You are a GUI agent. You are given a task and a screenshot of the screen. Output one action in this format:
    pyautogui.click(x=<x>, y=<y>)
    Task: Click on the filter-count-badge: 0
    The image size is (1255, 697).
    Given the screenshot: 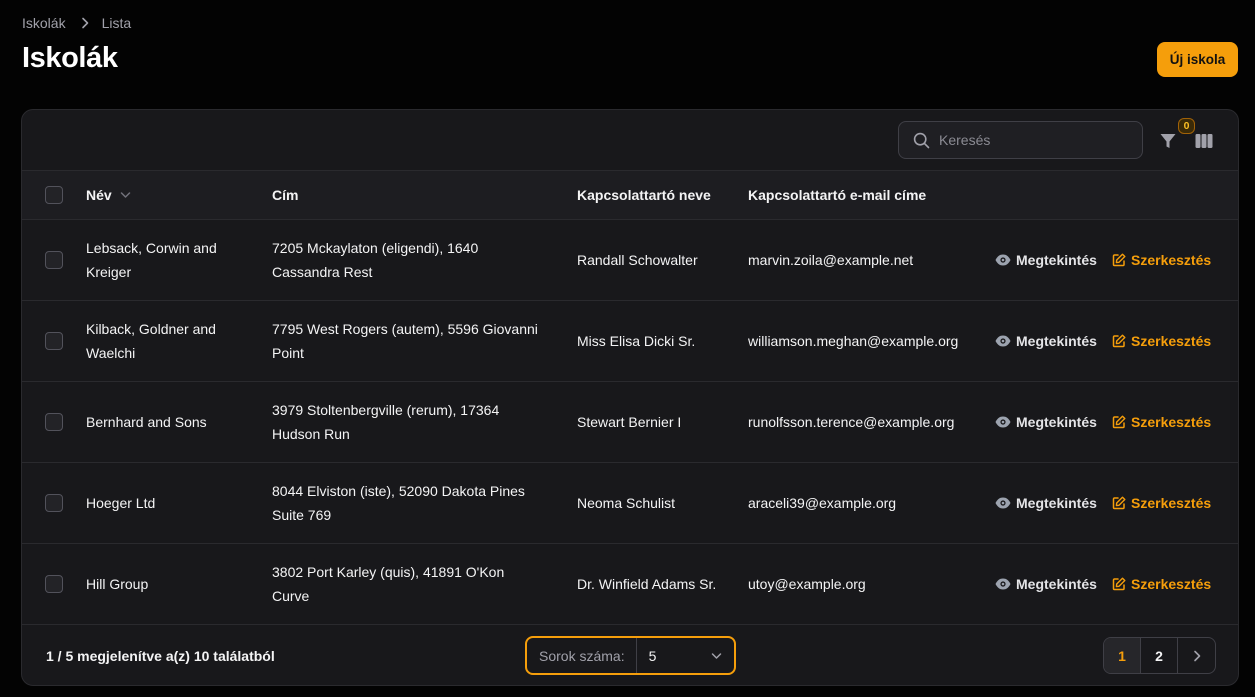 What is the action you would take?
    pyautogui.click(x=1186, y=126)
    